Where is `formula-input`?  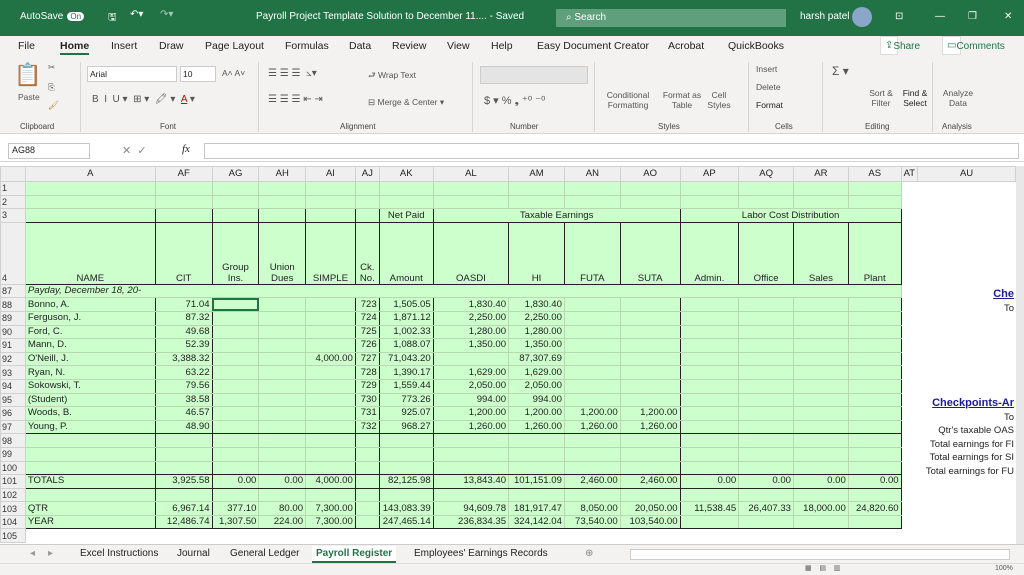 formula-input is located at coordinates (611, 151).